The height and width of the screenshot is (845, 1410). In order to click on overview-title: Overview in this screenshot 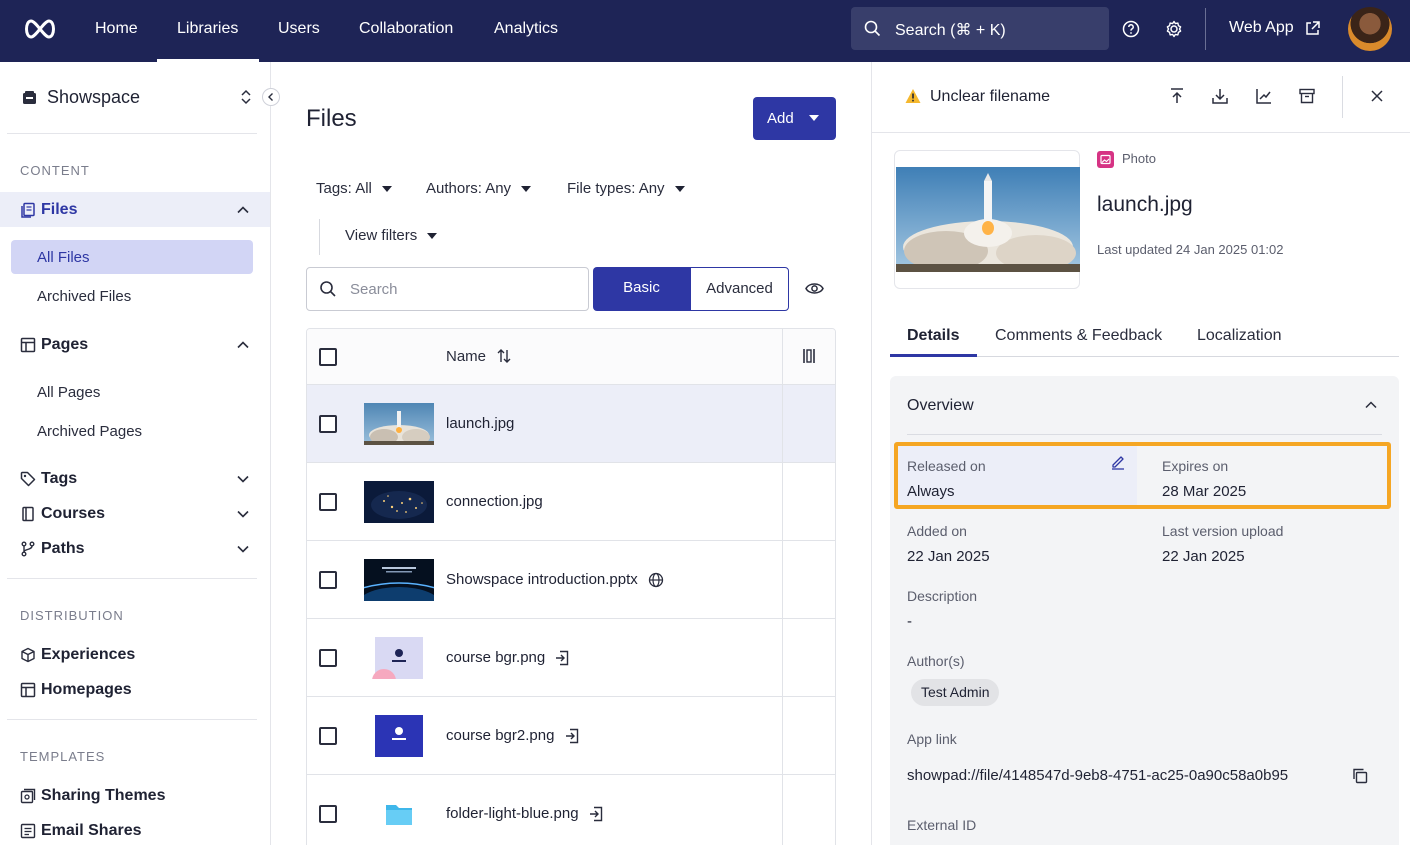, I will do `click(940, 406)`.